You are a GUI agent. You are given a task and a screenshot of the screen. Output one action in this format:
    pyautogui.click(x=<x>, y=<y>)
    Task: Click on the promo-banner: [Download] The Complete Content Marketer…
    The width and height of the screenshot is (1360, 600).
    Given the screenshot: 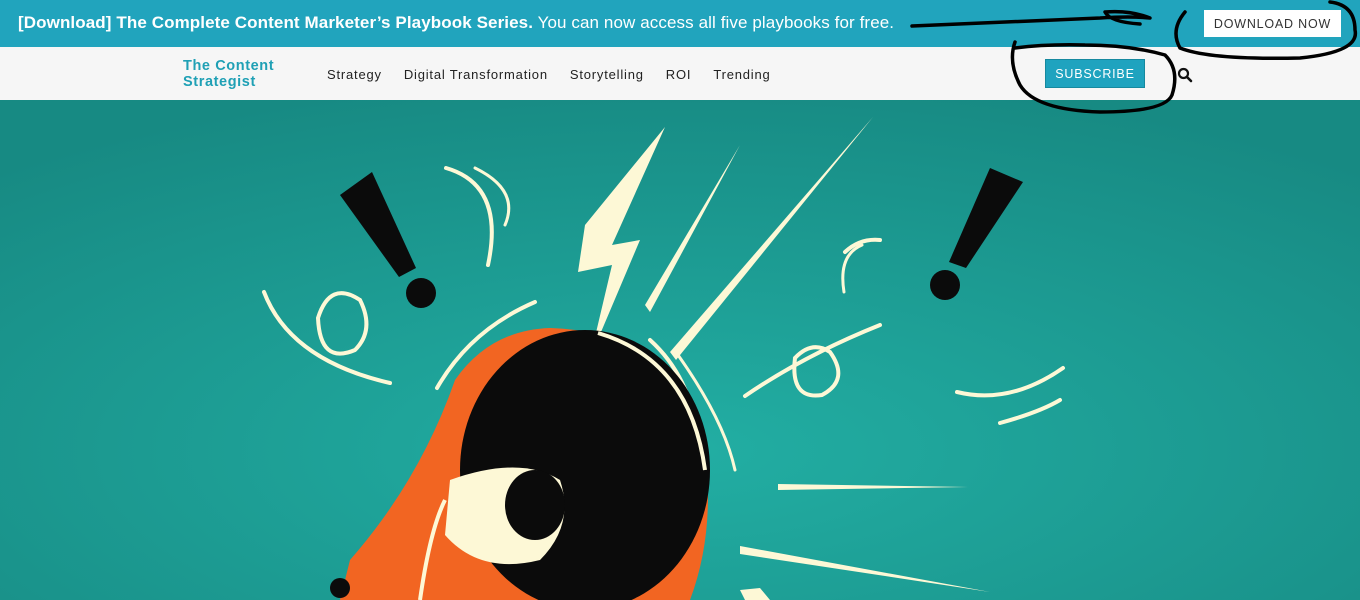 What is the action you would take?
    pyautogui.click(x=680, y=23)
    